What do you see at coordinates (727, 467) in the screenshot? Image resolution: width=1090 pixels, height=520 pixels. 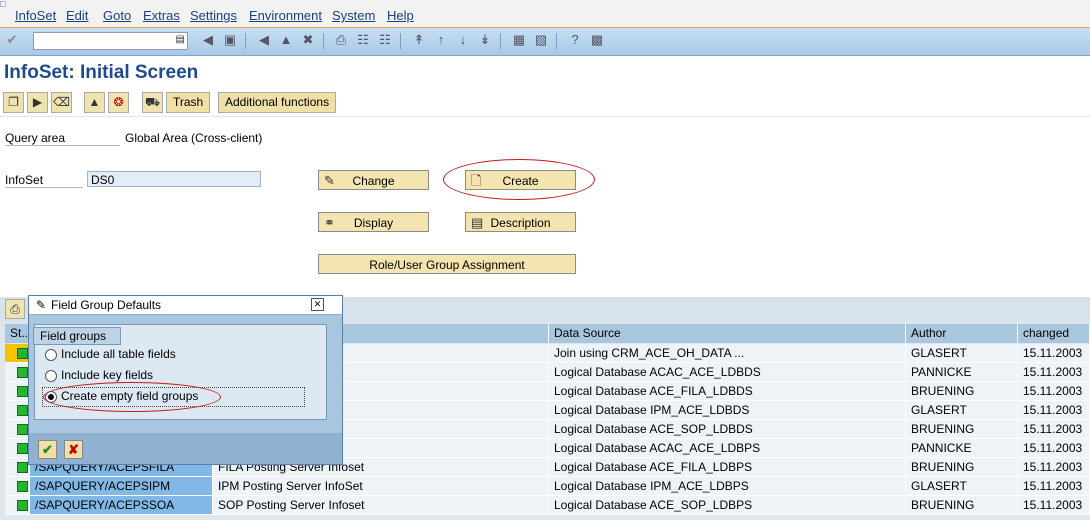 I see `cell-source: Logical Database ACE_FILA_LDBPS` at bounding box center [727, 467].